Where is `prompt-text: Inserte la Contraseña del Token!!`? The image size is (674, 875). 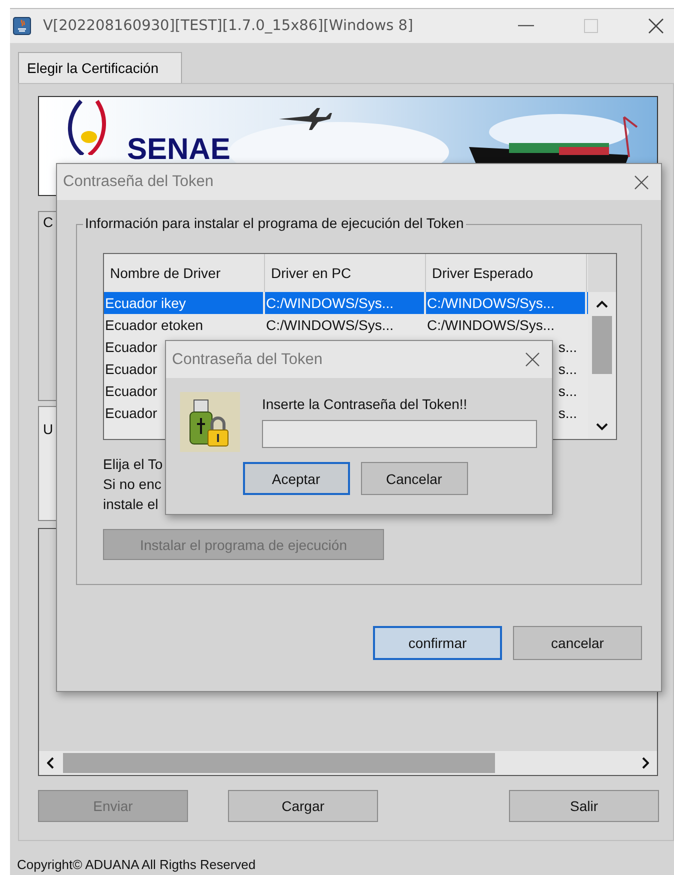 prompt-text: Inserte la Contraseña del Token!! is located at coordinates (365, 405).